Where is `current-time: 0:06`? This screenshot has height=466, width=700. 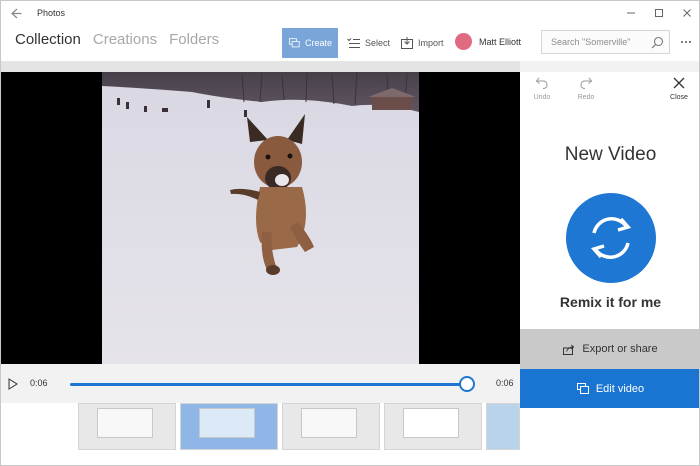 current-time: 0:06 is located at coordinates (39, 383).